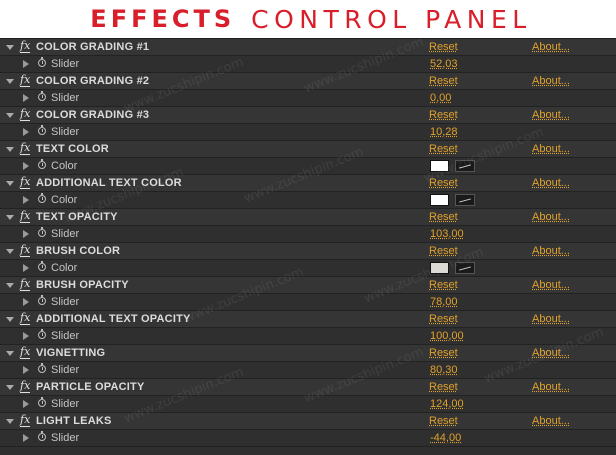 The image size is (616, 455). What do you see at coordinates (444, 64) in the screenshot?
I see `slider-value: 52,03` at bounding box center [444, 64].